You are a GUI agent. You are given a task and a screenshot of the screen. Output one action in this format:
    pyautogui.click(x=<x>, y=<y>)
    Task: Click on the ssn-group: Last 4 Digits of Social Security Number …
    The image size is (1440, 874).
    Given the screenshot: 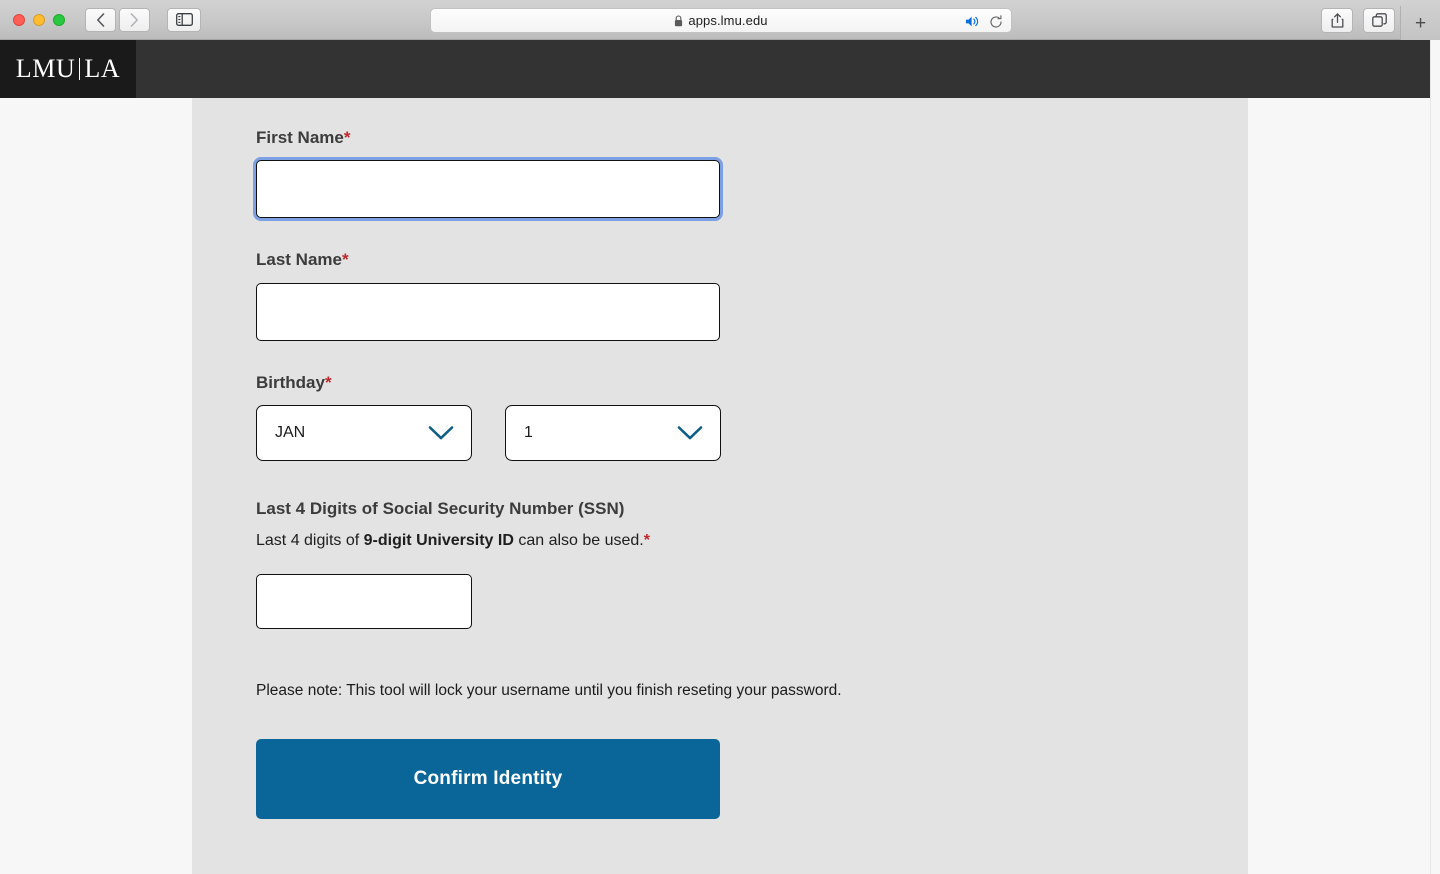 What is the action you would take?
    pyautogui.click(x=566, y=564)
    